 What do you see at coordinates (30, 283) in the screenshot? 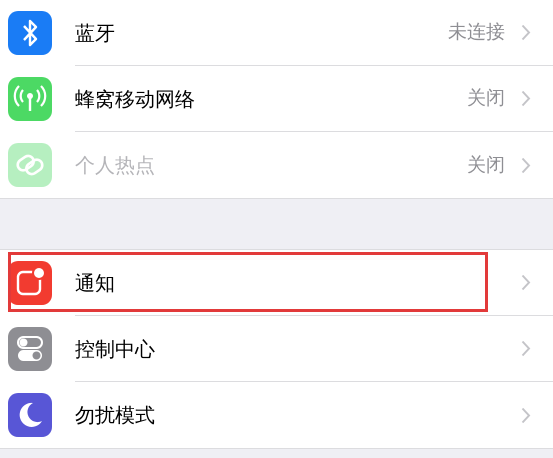
I see `notification-icon` at bounding box center [30, 283].